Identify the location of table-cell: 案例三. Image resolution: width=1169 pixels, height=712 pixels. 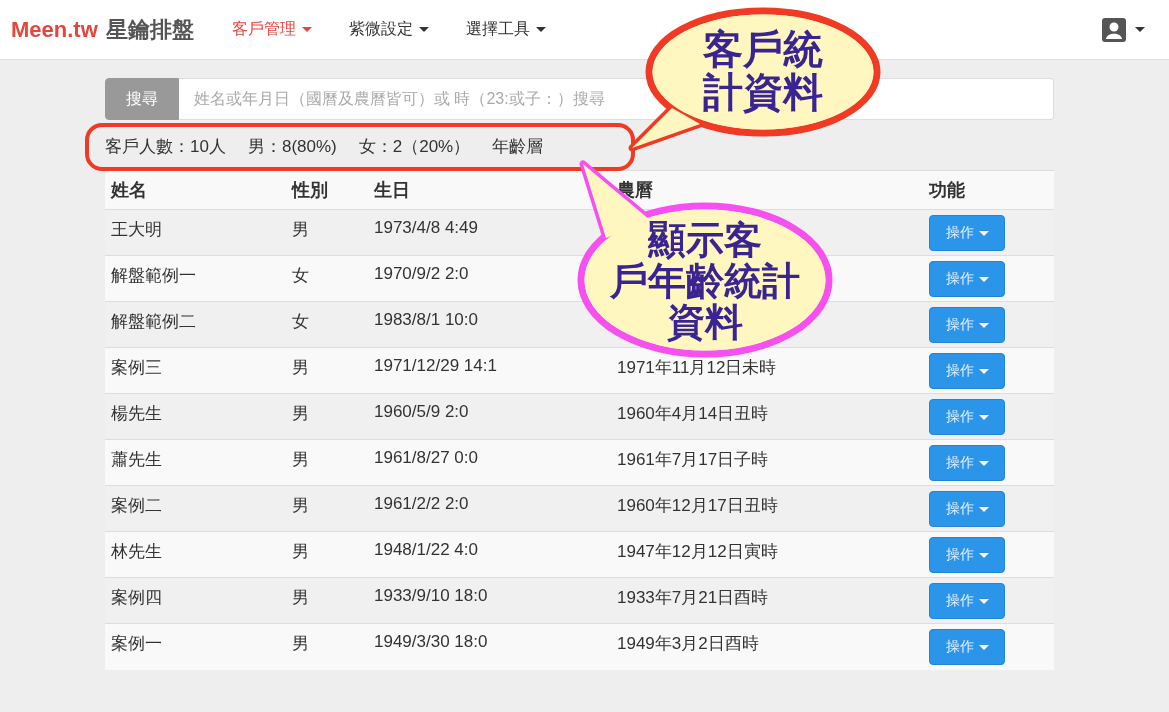
(136, 367).